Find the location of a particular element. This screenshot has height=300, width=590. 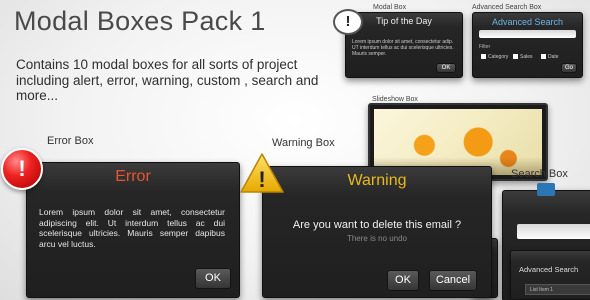

tip-title: Tip of the Day is located at coordinates (404, 21).